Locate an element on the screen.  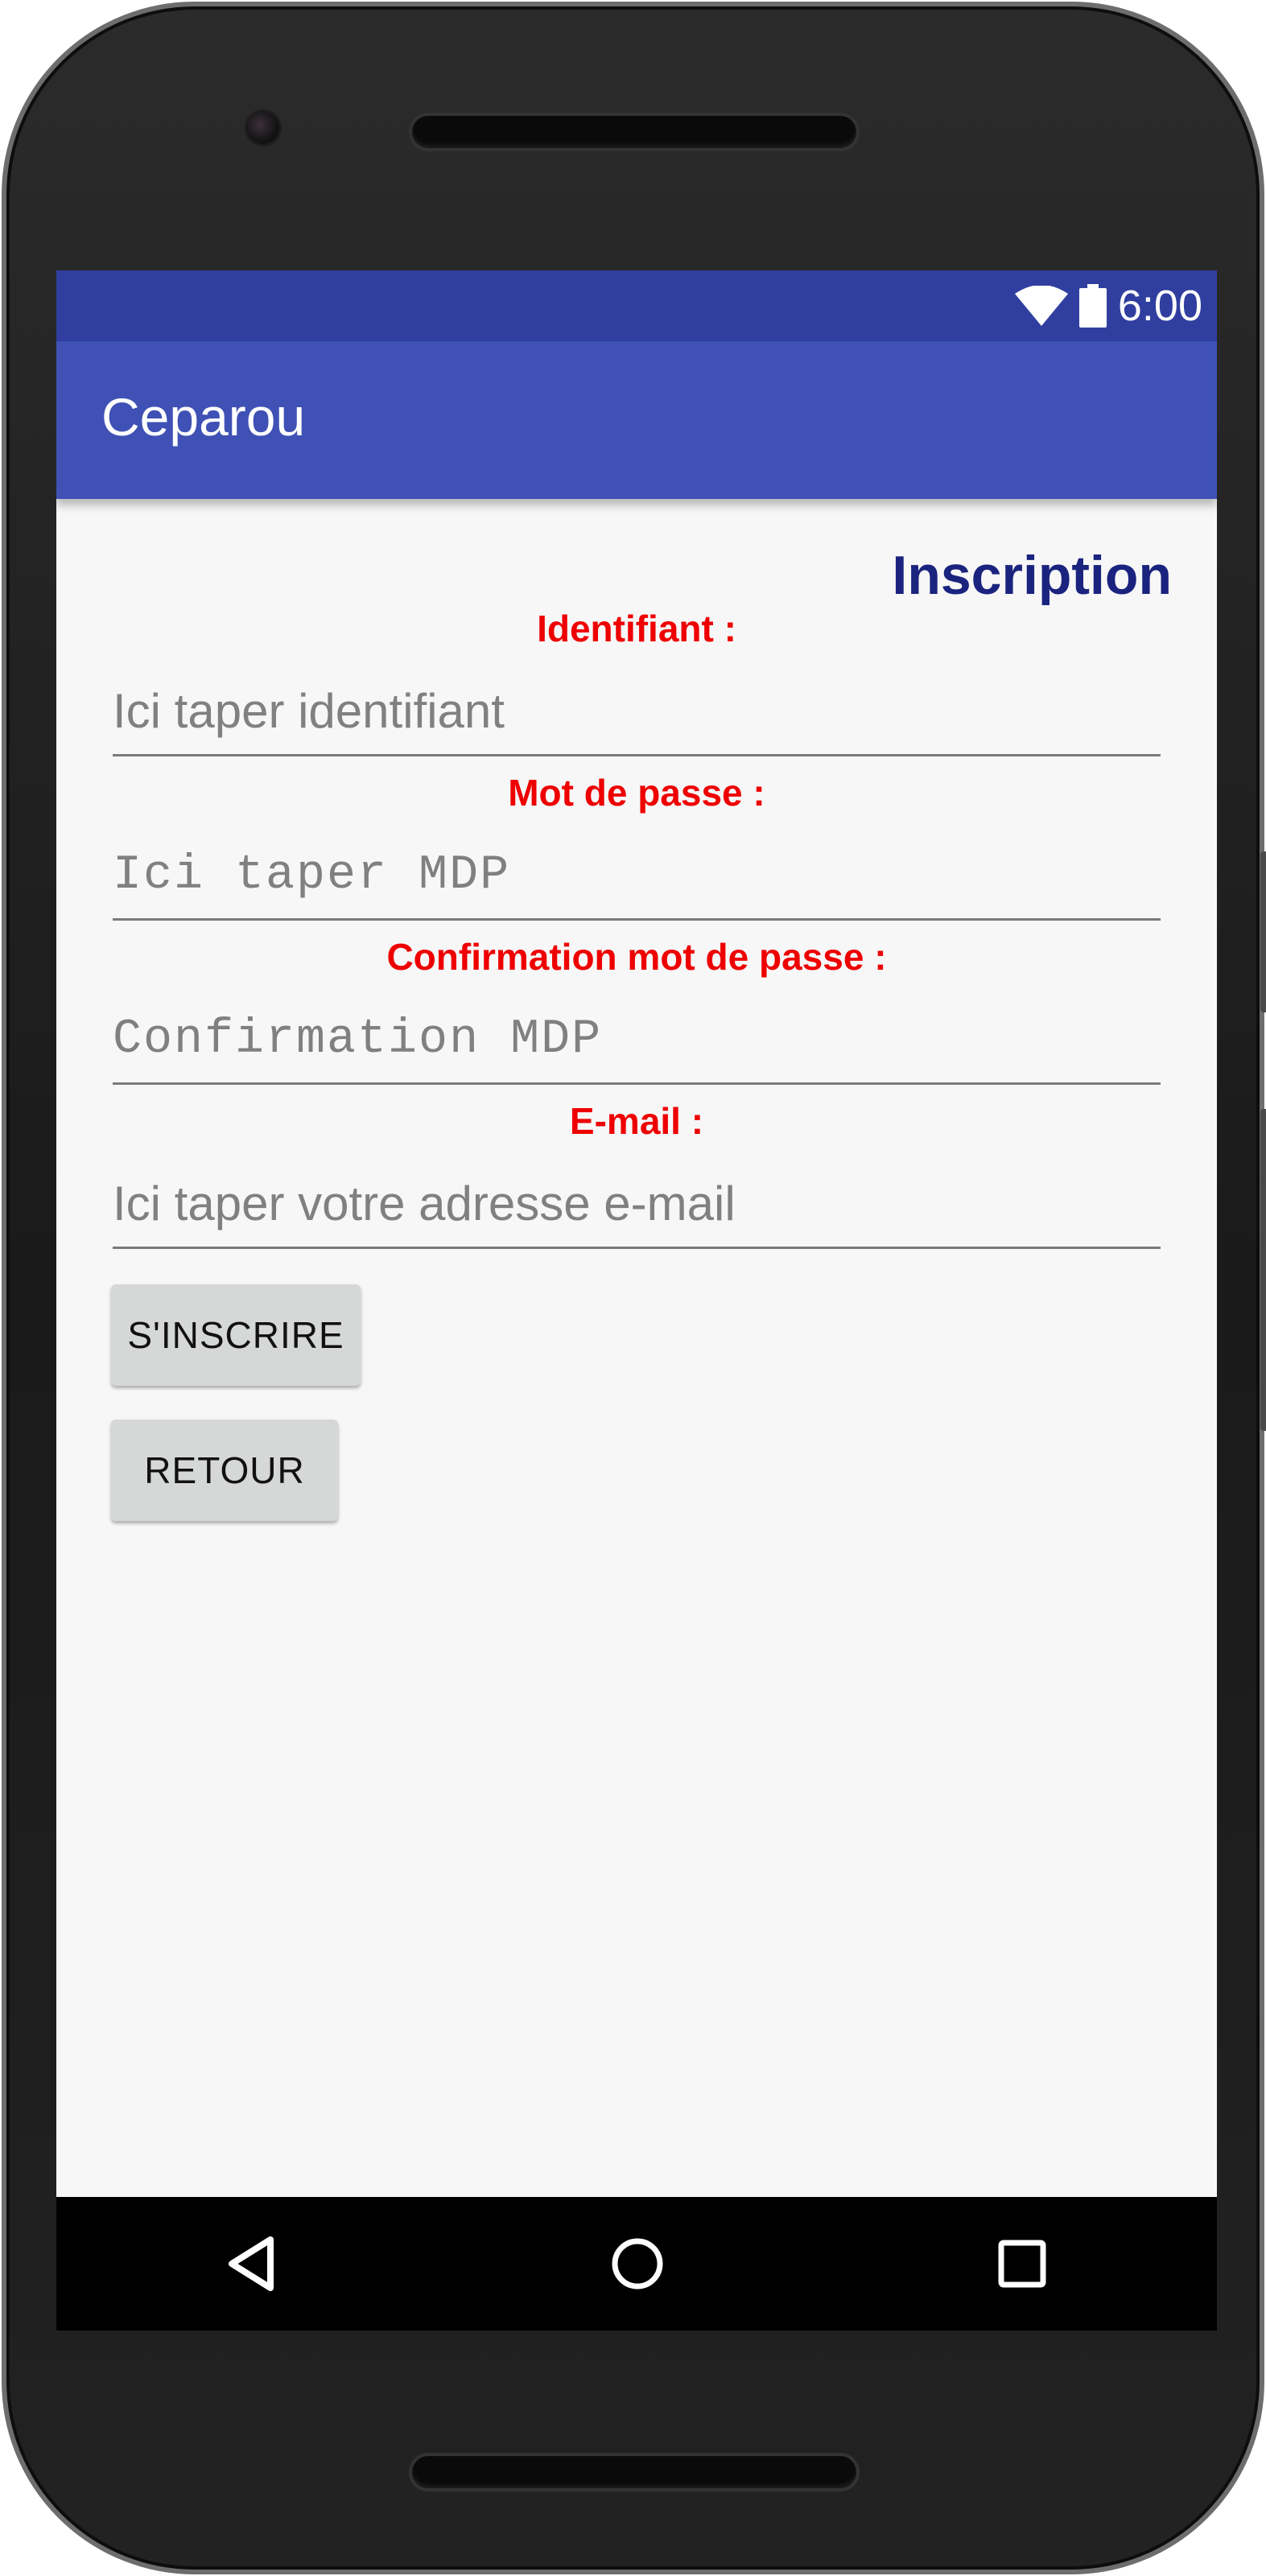
email-input is located at coordinates (637, 1203).